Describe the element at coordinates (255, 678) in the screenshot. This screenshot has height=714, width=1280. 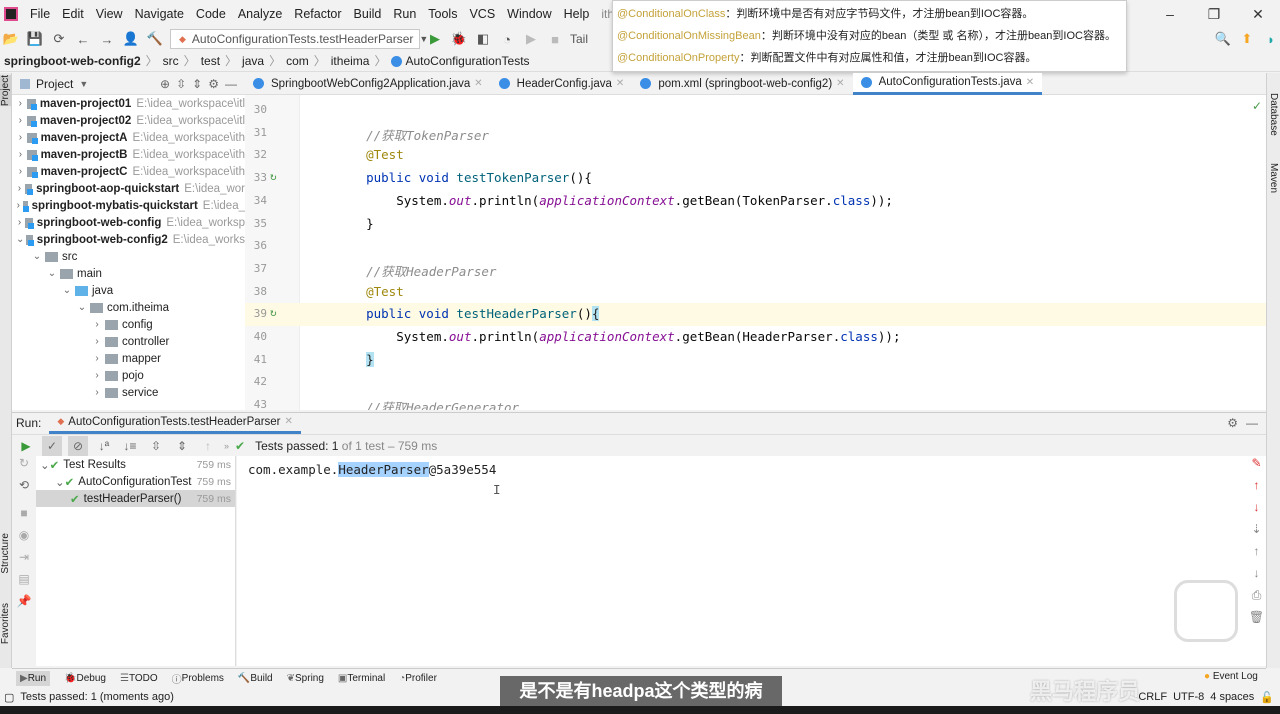
I see `tool-window-build: 🔨 Build` at that location.